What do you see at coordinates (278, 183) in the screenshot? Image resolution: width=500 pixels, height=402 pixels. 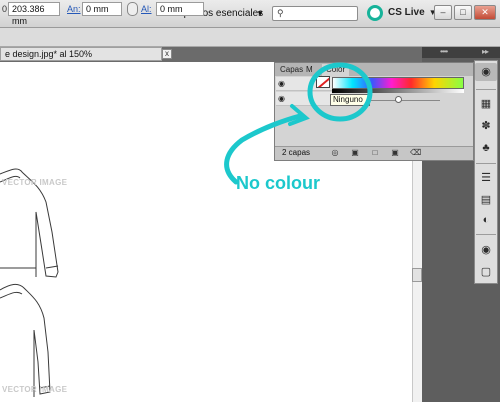 I see `annotation-label: No colour` at bounding box center [278, 183].